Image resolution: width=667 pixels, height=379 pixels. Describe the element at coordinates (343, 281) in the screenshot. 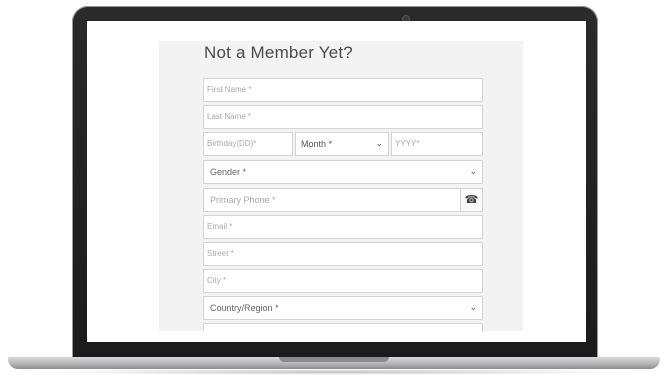

I see `city-field: City *` at that location.